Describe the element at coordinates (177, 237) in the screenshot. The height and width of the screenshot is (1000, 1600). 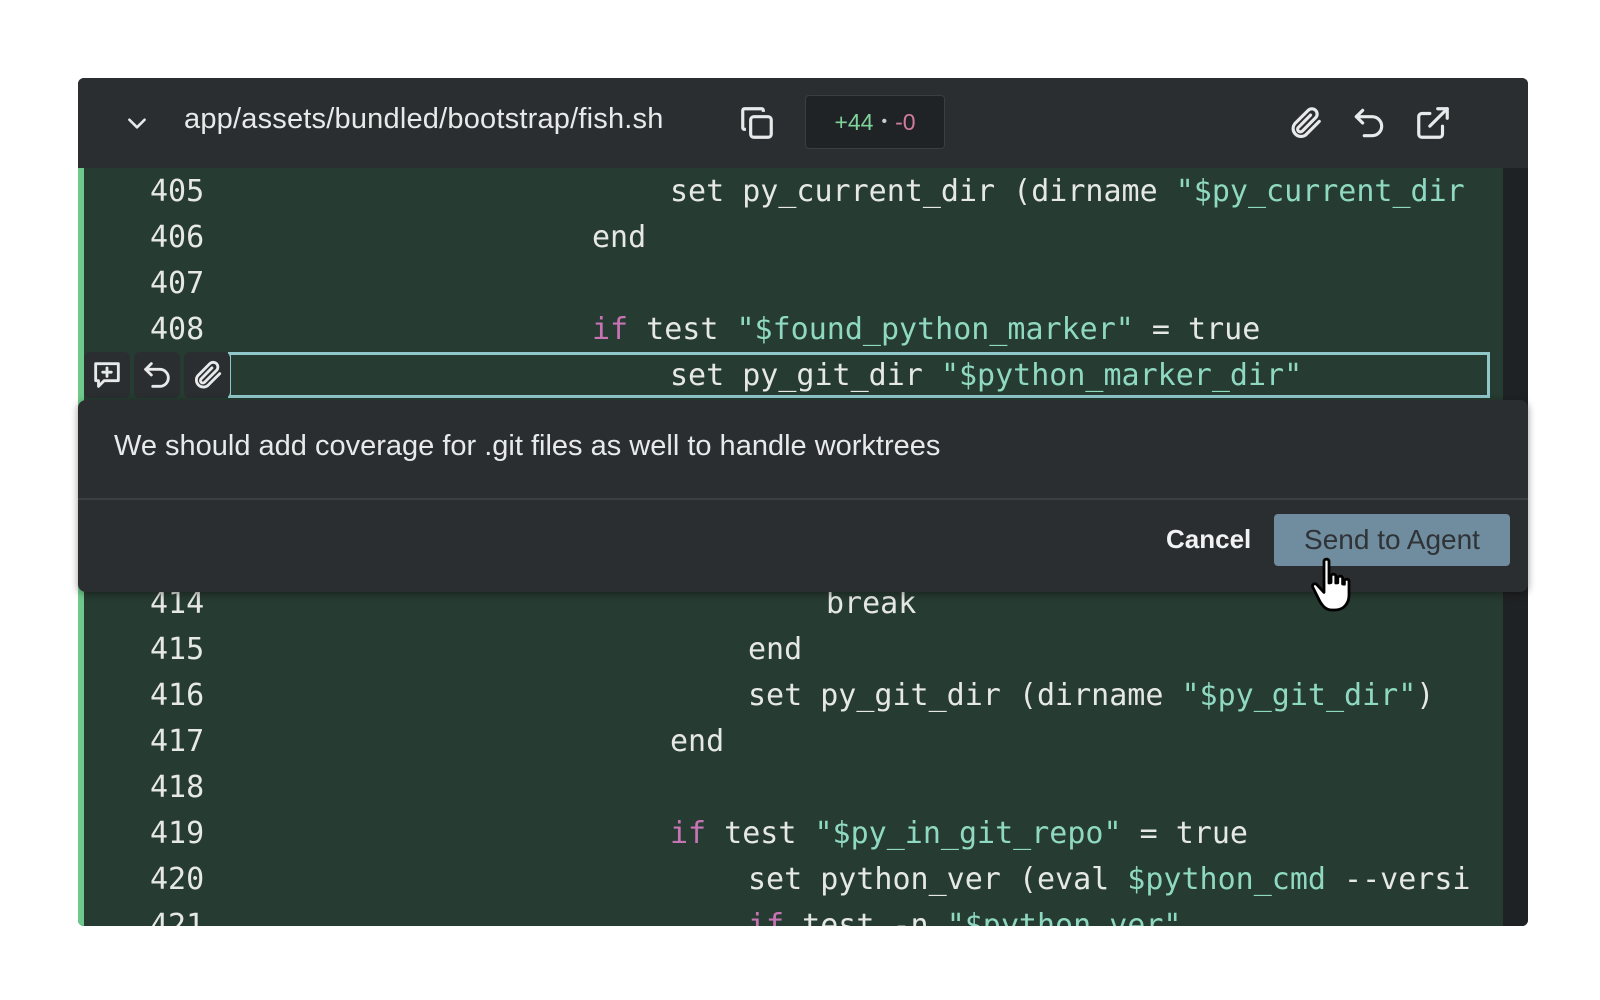
I see `line-number: 406` at that location.